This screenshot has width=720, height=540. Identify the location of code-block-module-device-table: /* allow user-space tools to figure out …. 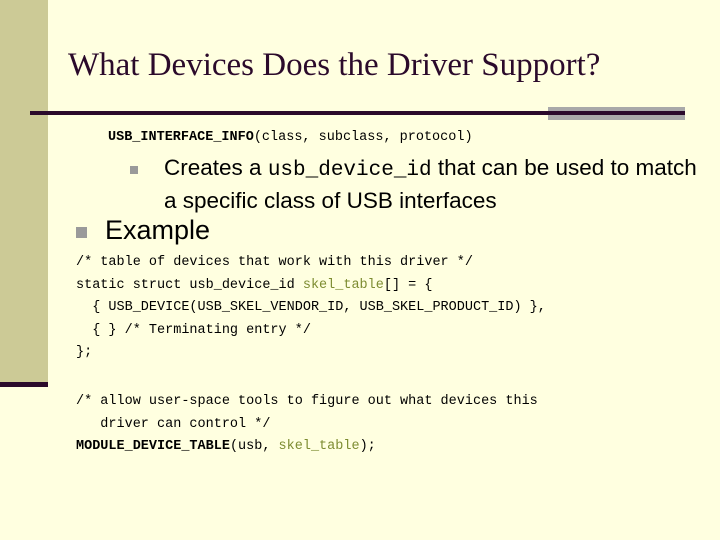
(307, 425).